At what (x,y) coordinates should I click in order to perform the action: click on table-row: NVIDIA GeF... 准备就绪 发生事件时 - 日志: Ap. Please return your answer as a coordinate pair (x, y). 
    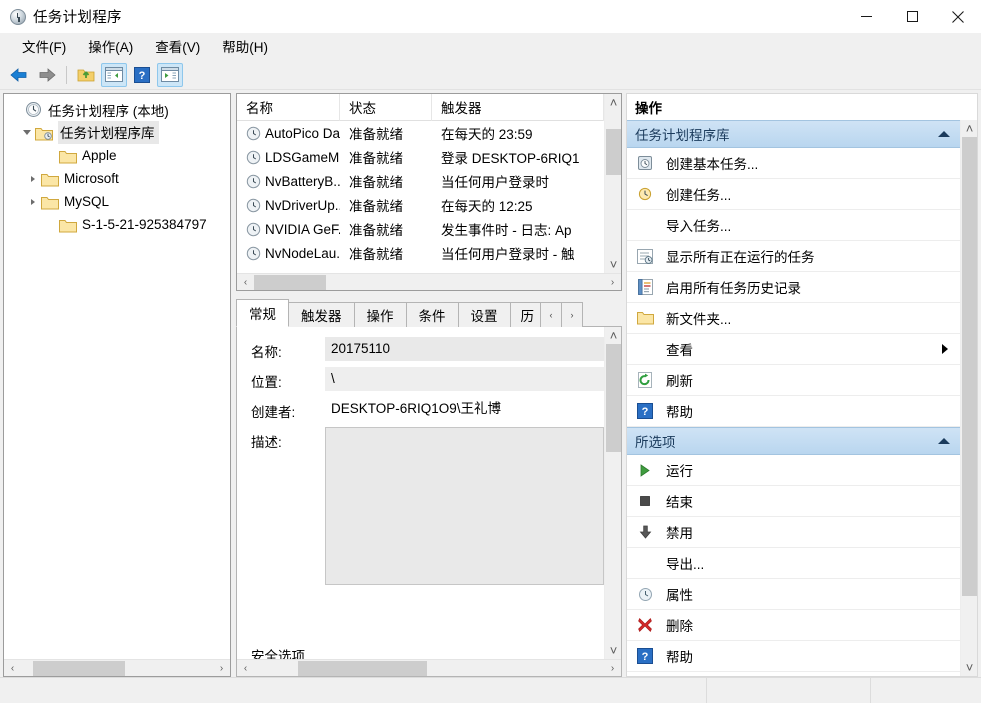
    Looking at the image, I should click on (420, 229).